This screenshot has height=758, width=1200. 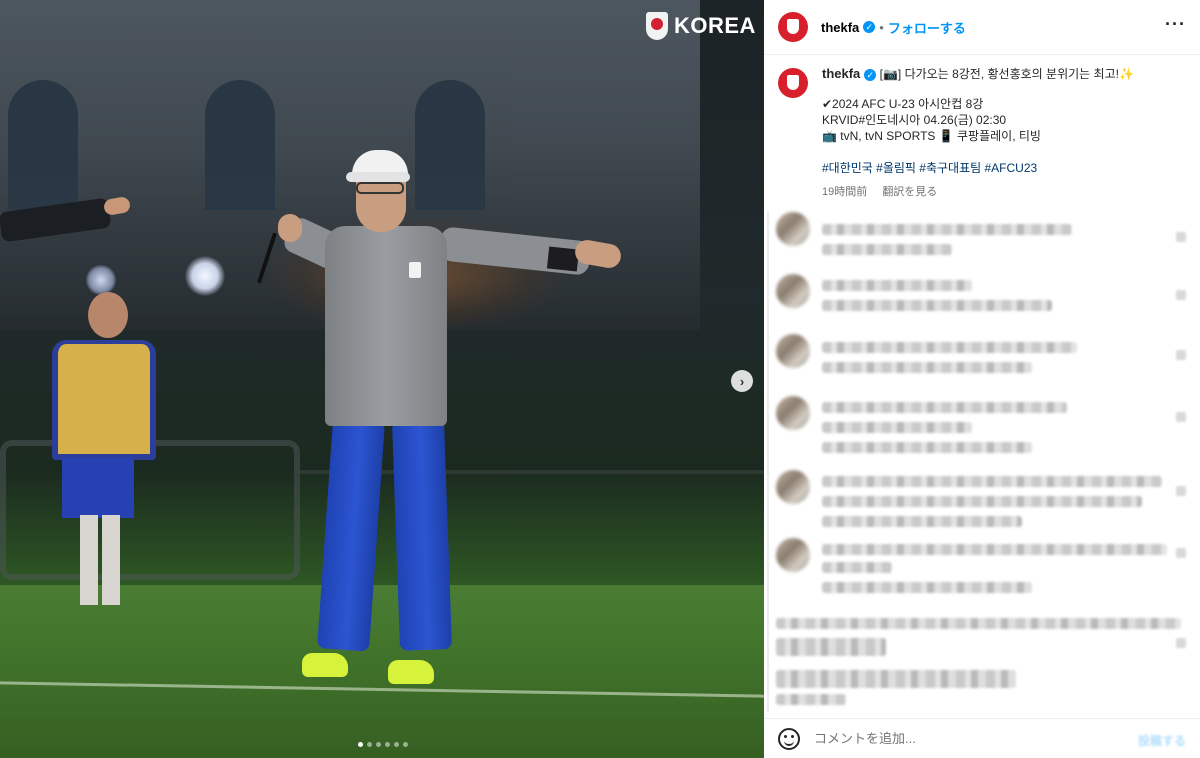 What do you see at coordinates (383, 744) in the screenshot?
I see `carousel-indicator` at bounding box center [383, 744].